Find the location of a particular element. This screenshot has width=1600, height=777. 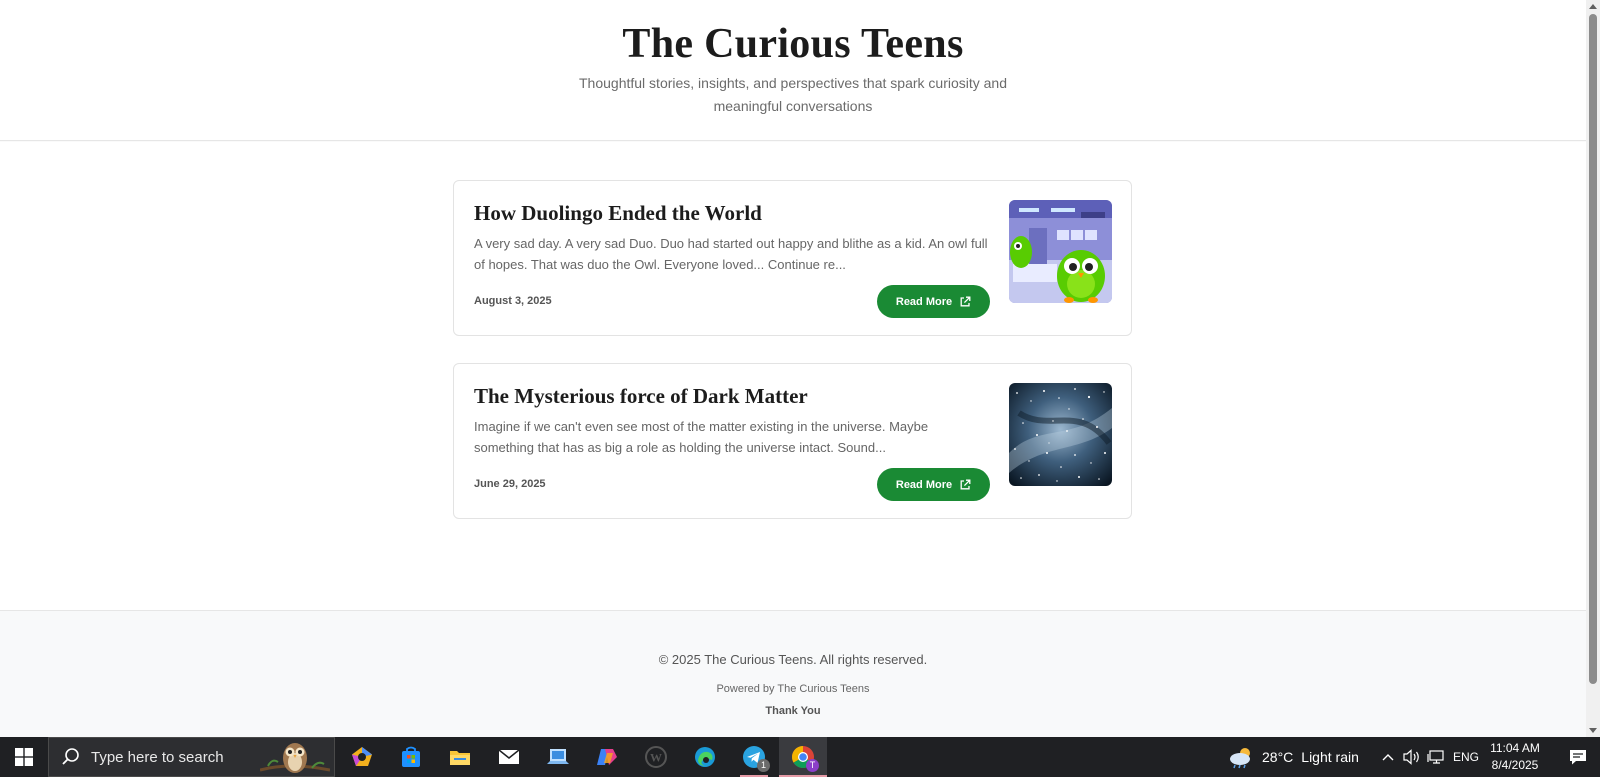

mail-icon is located at coordinates (509, 756).